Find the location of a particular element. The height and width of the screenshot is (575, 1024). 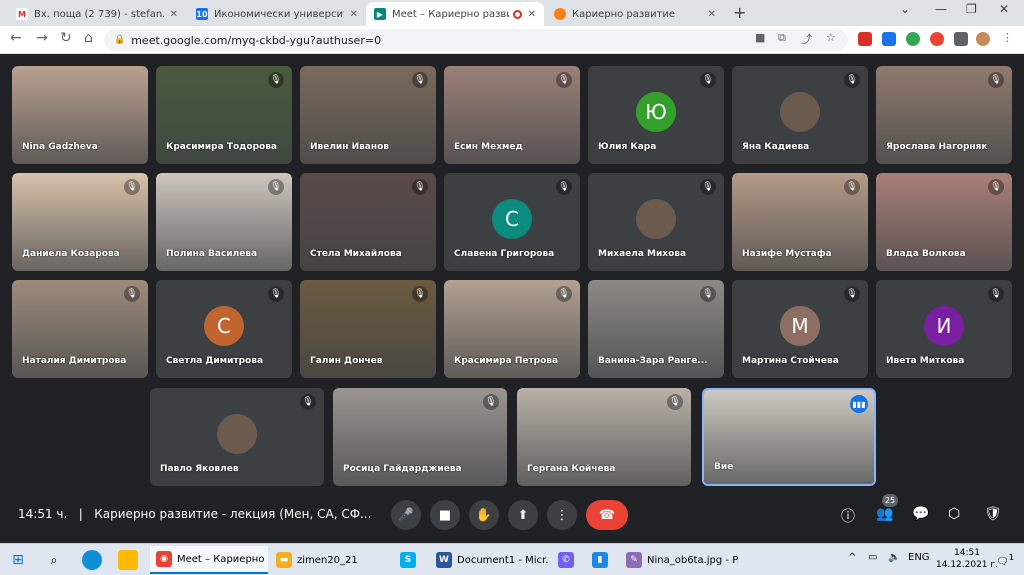

tab-moodle: Кариерно развитие ✕ is located at coordinates (635, 14).